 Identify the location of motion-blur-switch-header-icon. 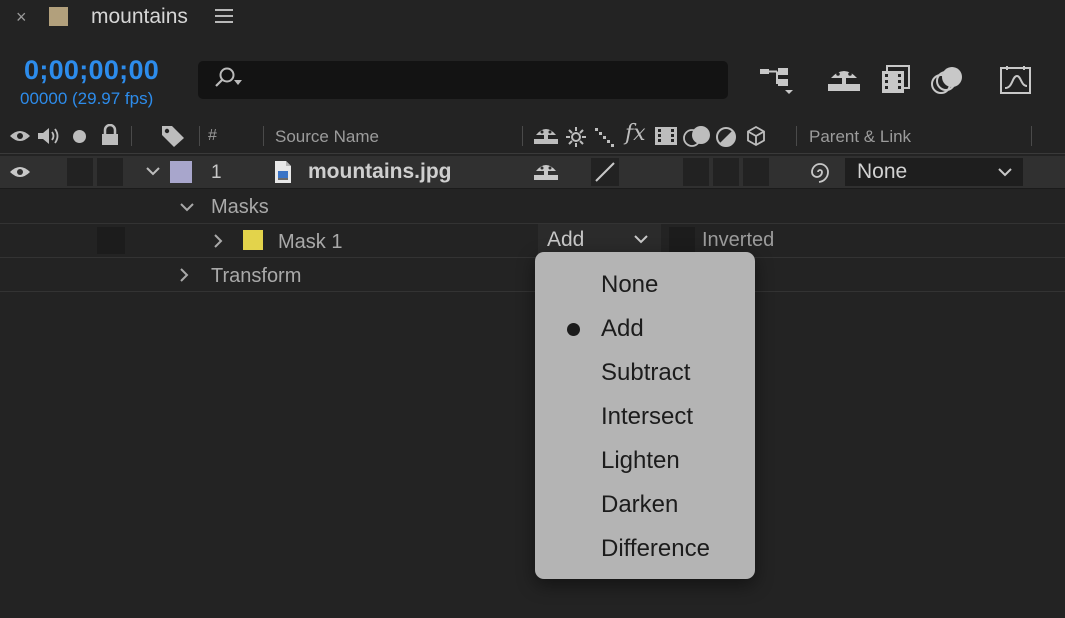
(698, 136).